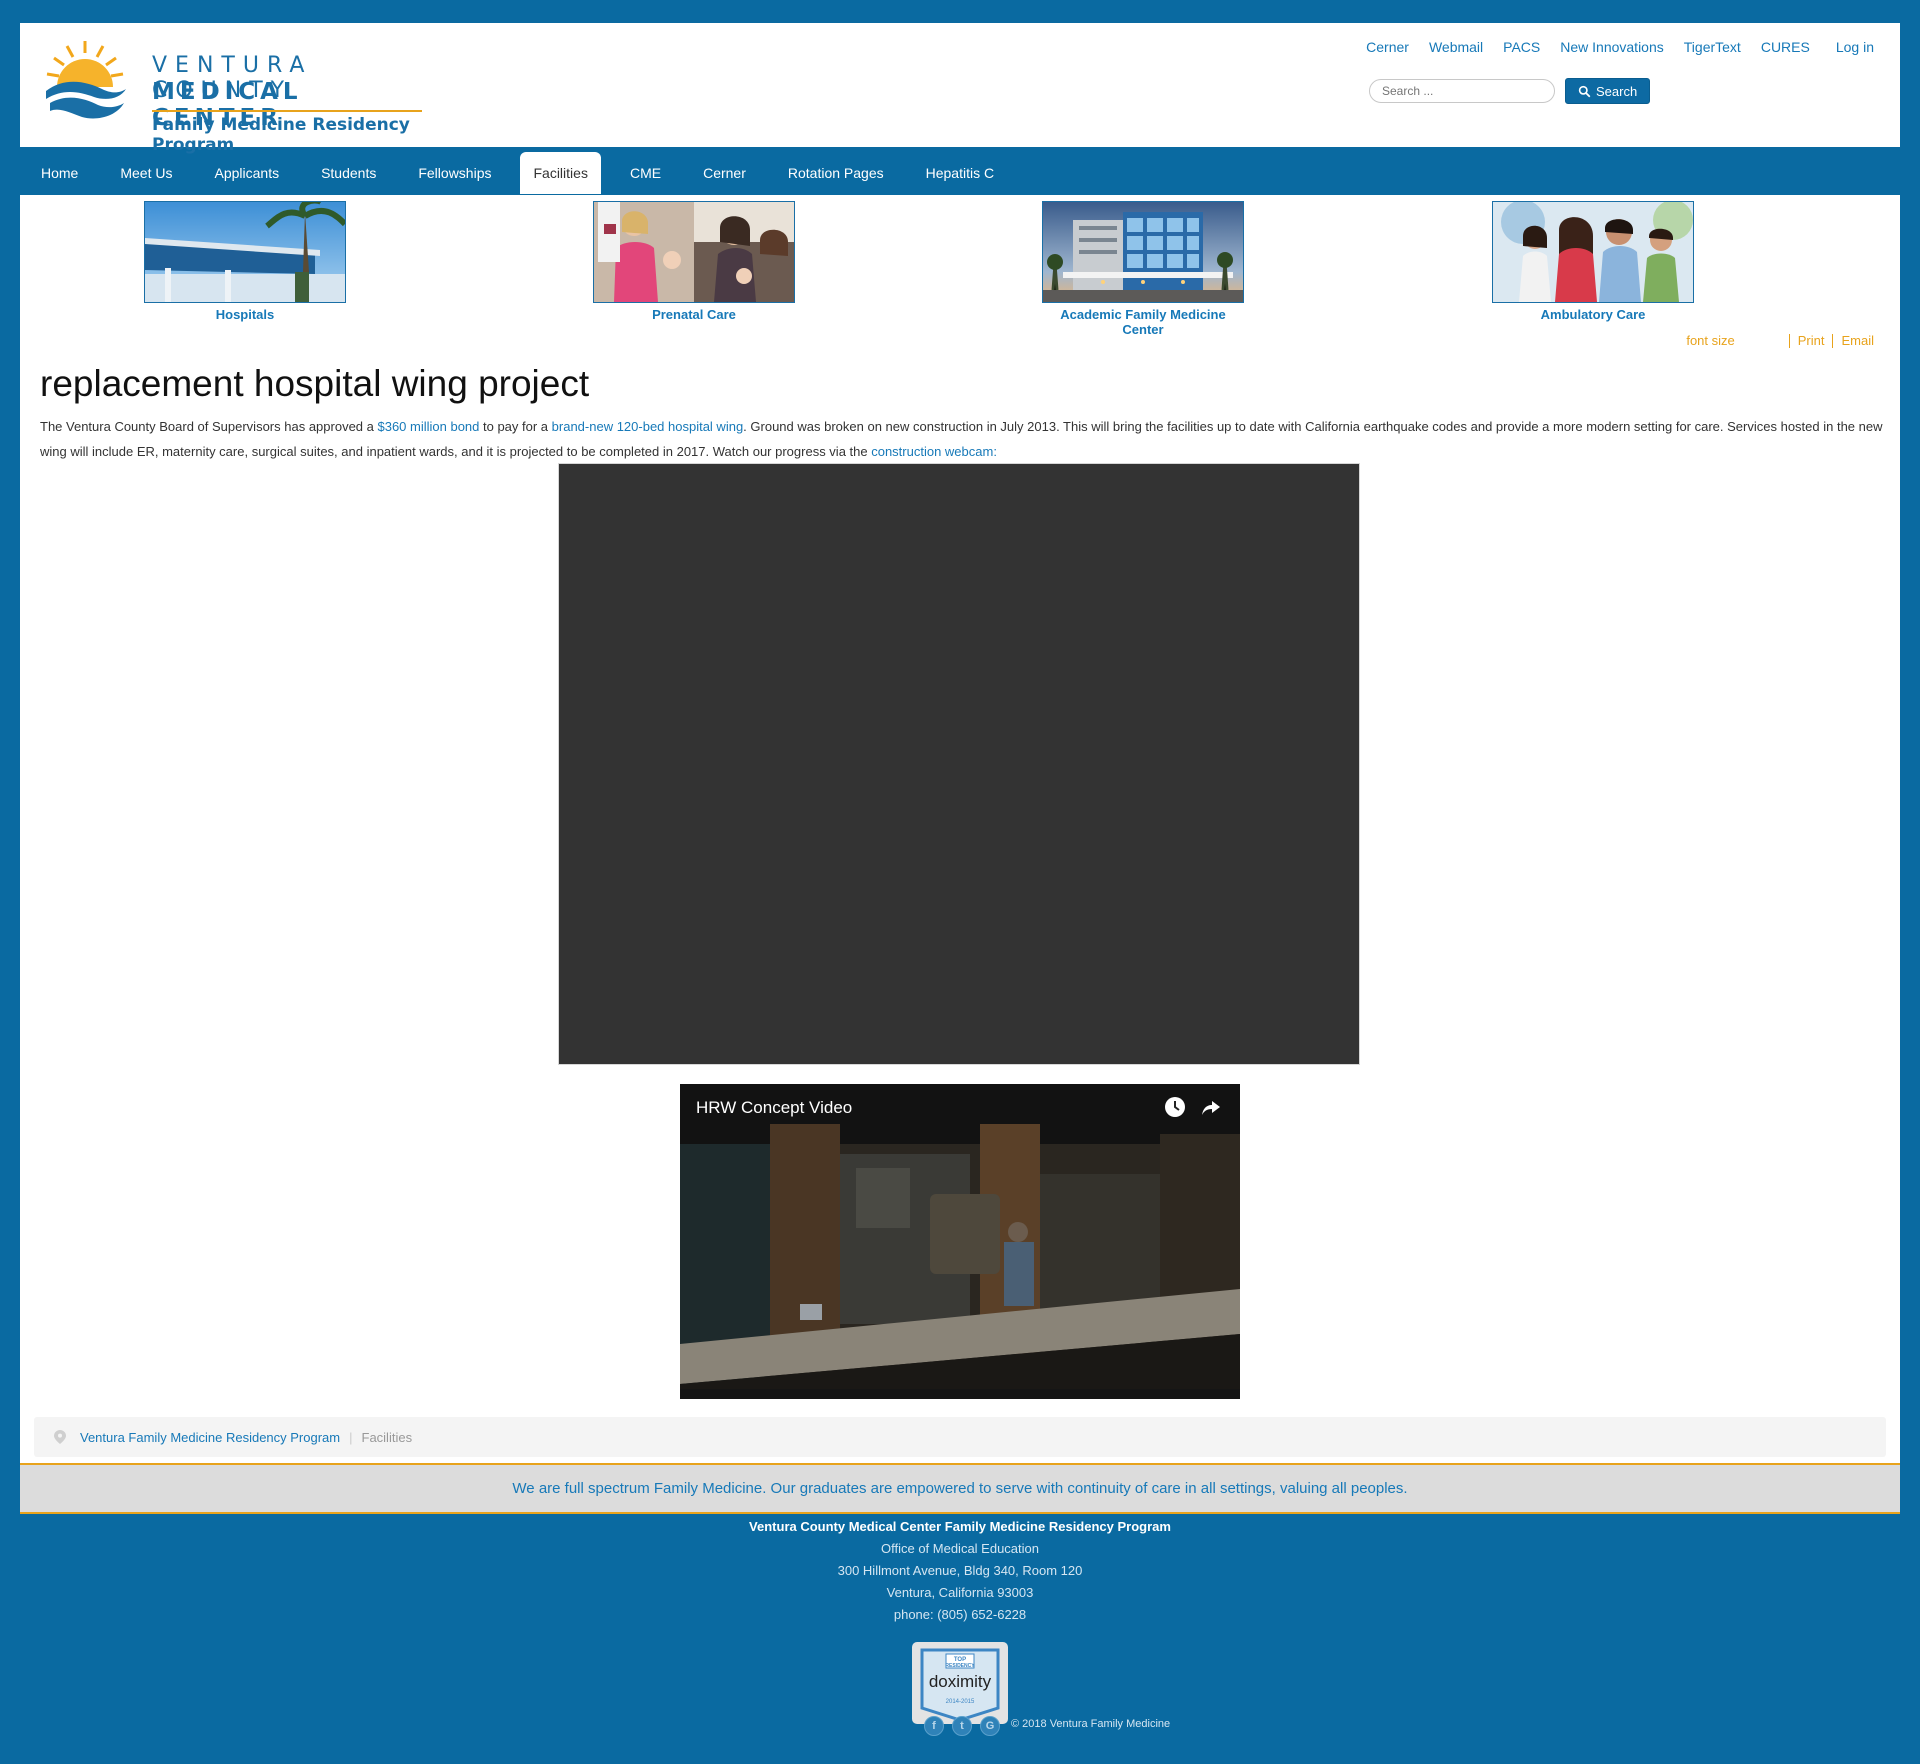 The height and width of the screenshot is (1764, 1920). What do you see at coordinates (1593, 252) in the screenshot?
I see `ambulatory-care-image` at bounding box center [1593, 252].